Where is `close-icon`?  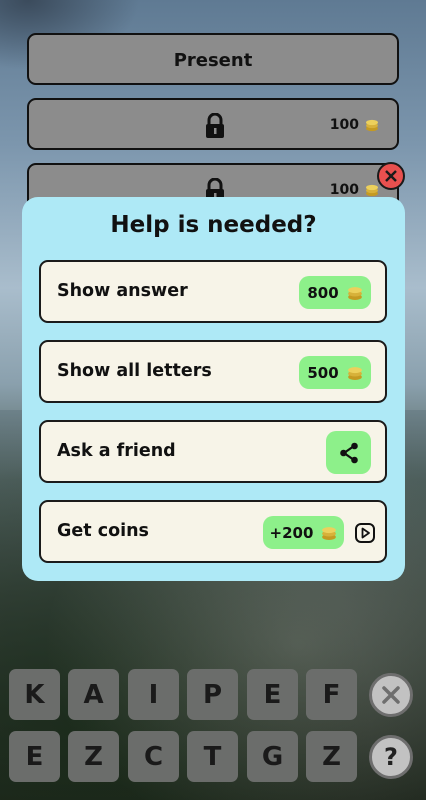 close-icon is located at coordinates (391, 176).